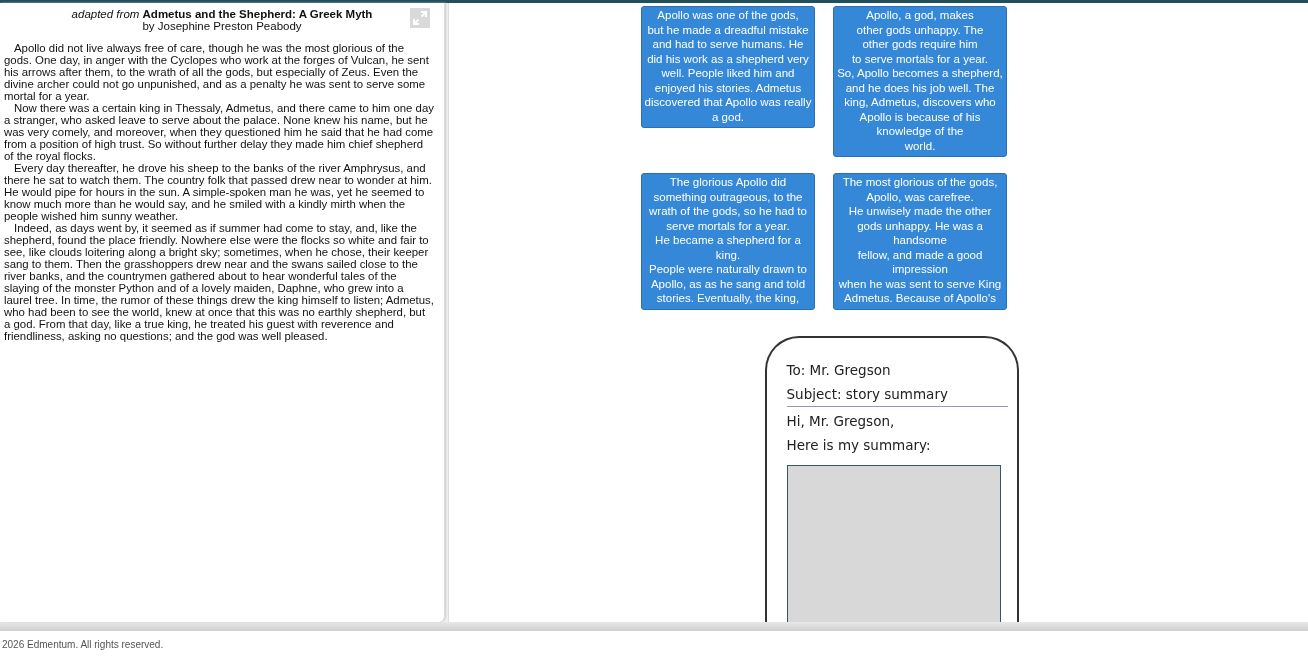 This screenshot has width=1308, height=661. Describe the element at coordinates (839, 370) in the screenshot. I see `email-to: To: Mr. Gregson` at that location.